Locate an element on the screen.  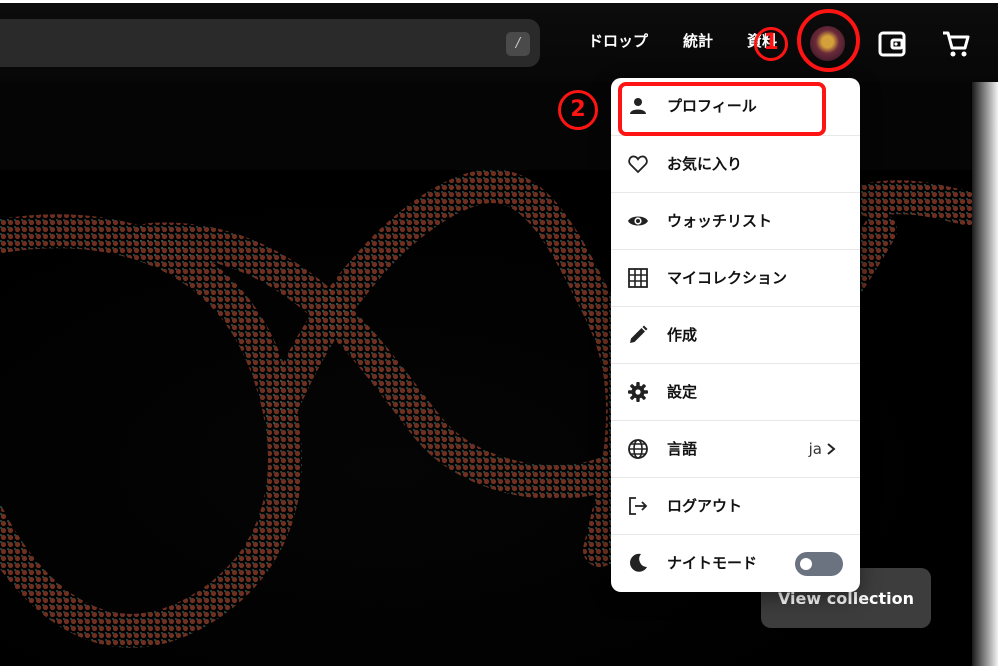
eye-icon is located at coordinates (638, 221).